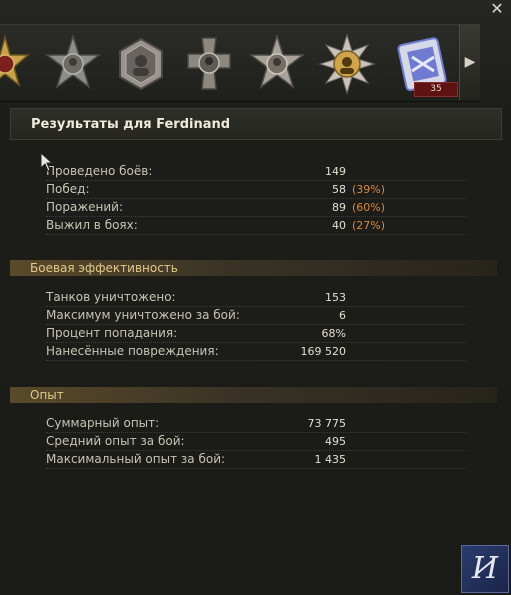 The image size is (511, 595). Describe the element at coordinates (103, 423) in the screenshot. I see `stat-label: Суммарный опыт:` at that location.